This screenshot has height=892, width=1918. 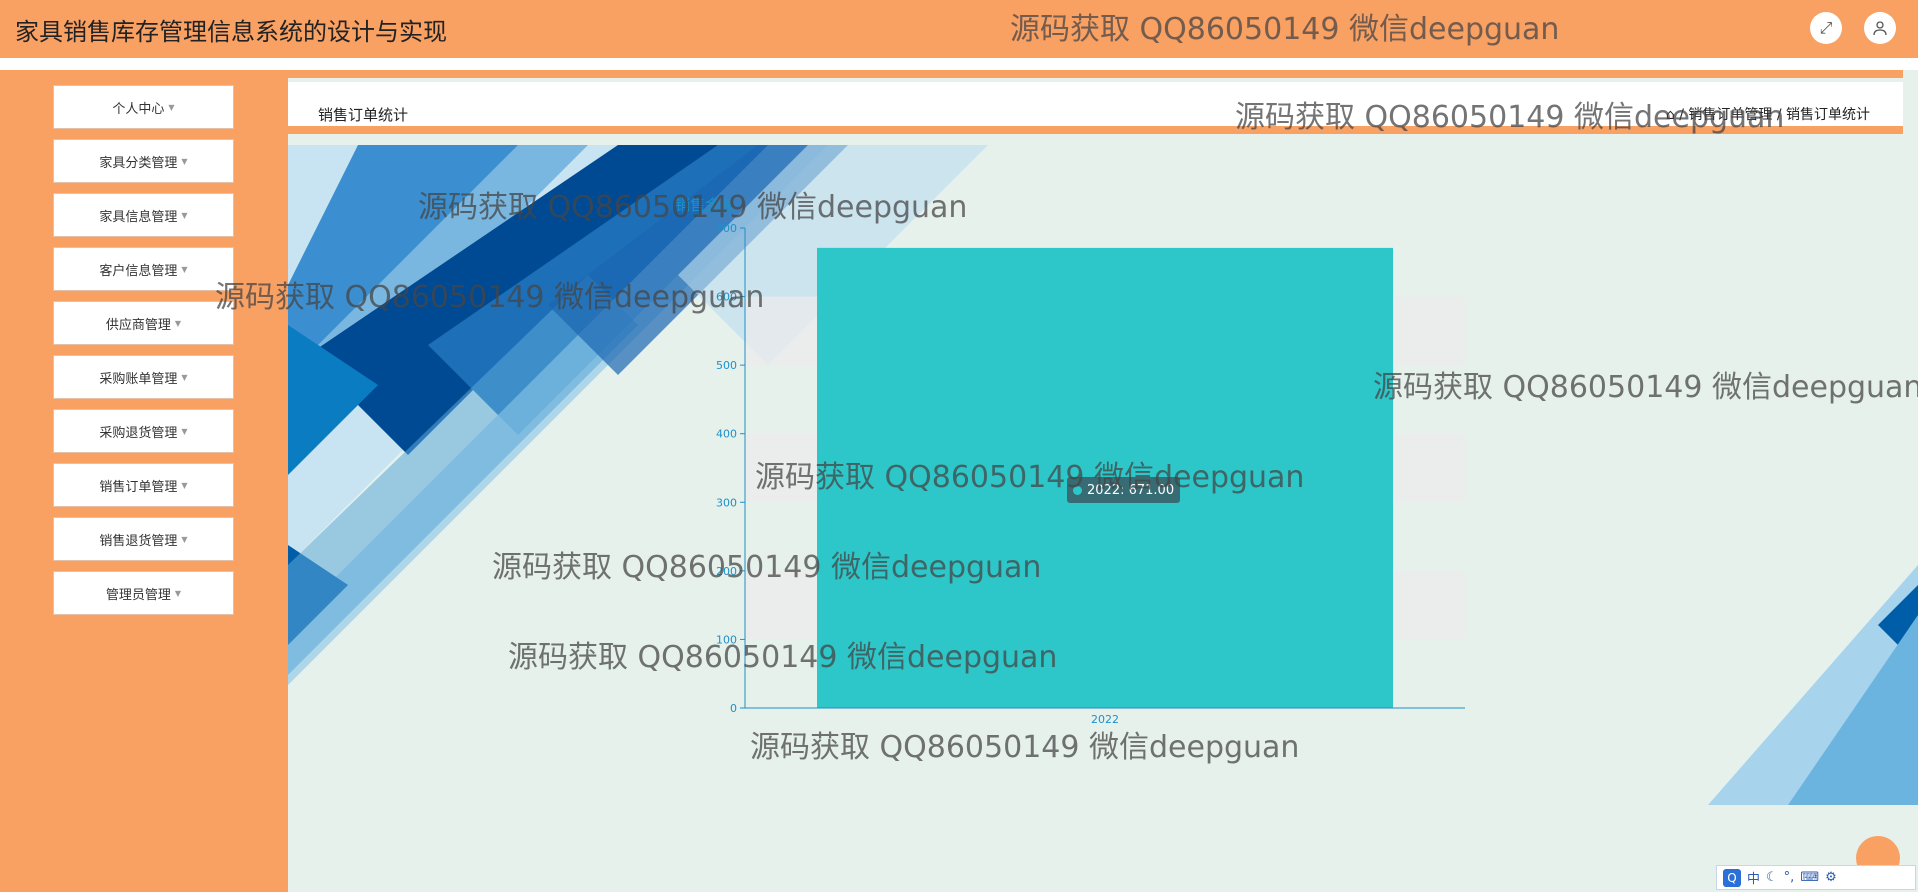 What do you see at coordinates (726, 434) in the screenshot?
I see `y-tick-label: 400` at bounding box center [726, 434].